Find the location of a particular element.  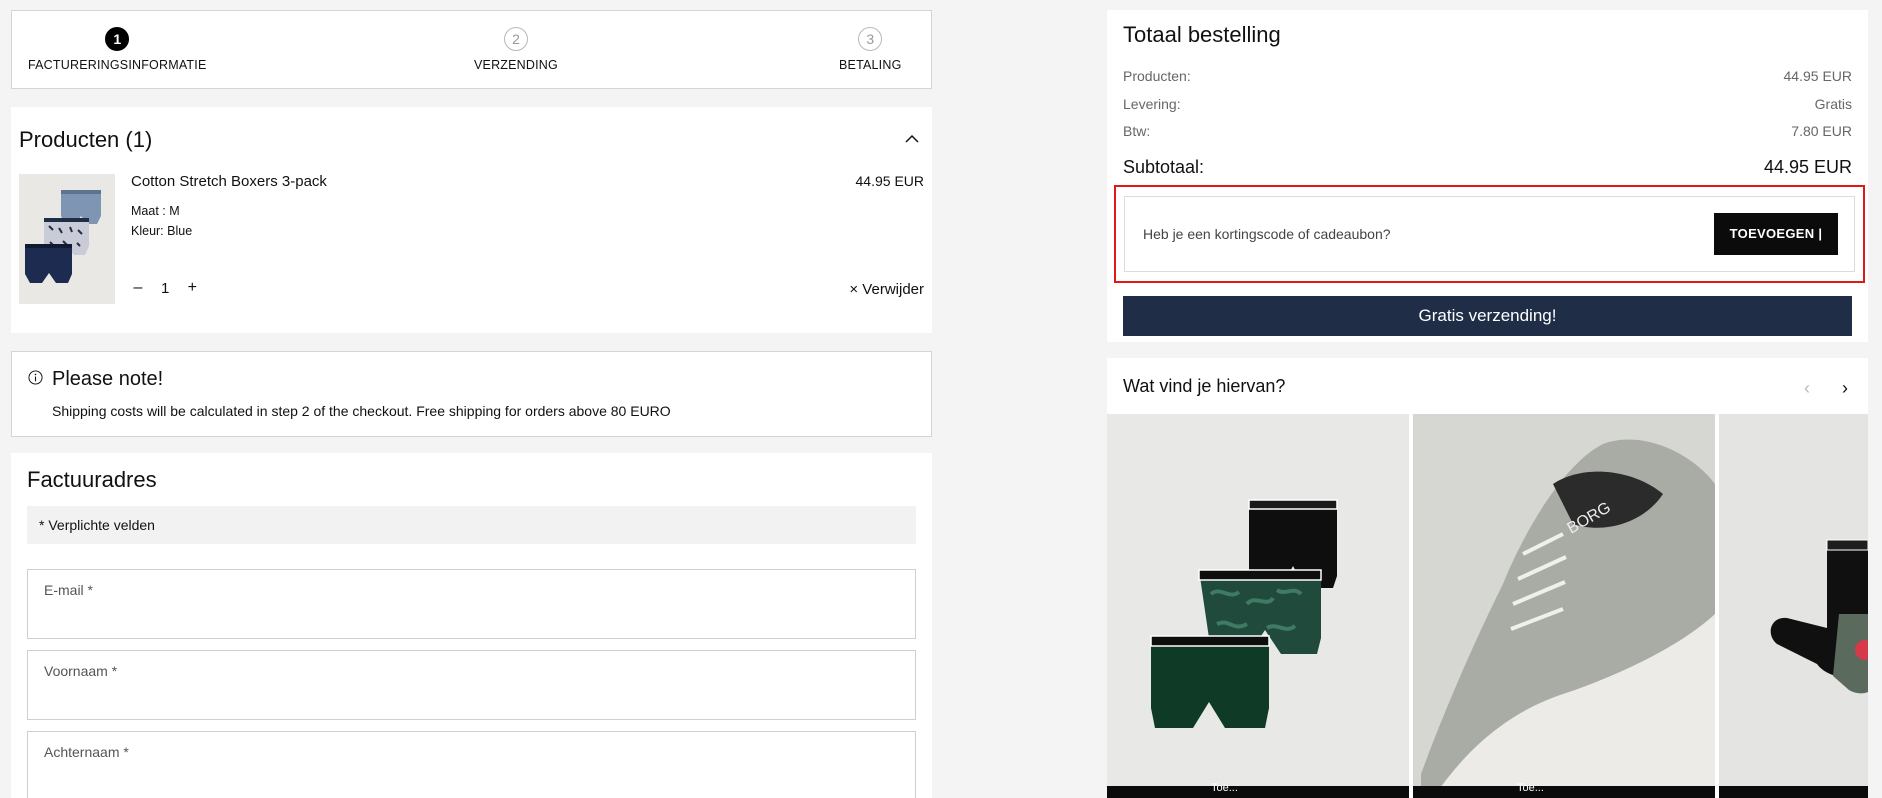

add-to-cart-bar is located at coordinates (1793, 792).